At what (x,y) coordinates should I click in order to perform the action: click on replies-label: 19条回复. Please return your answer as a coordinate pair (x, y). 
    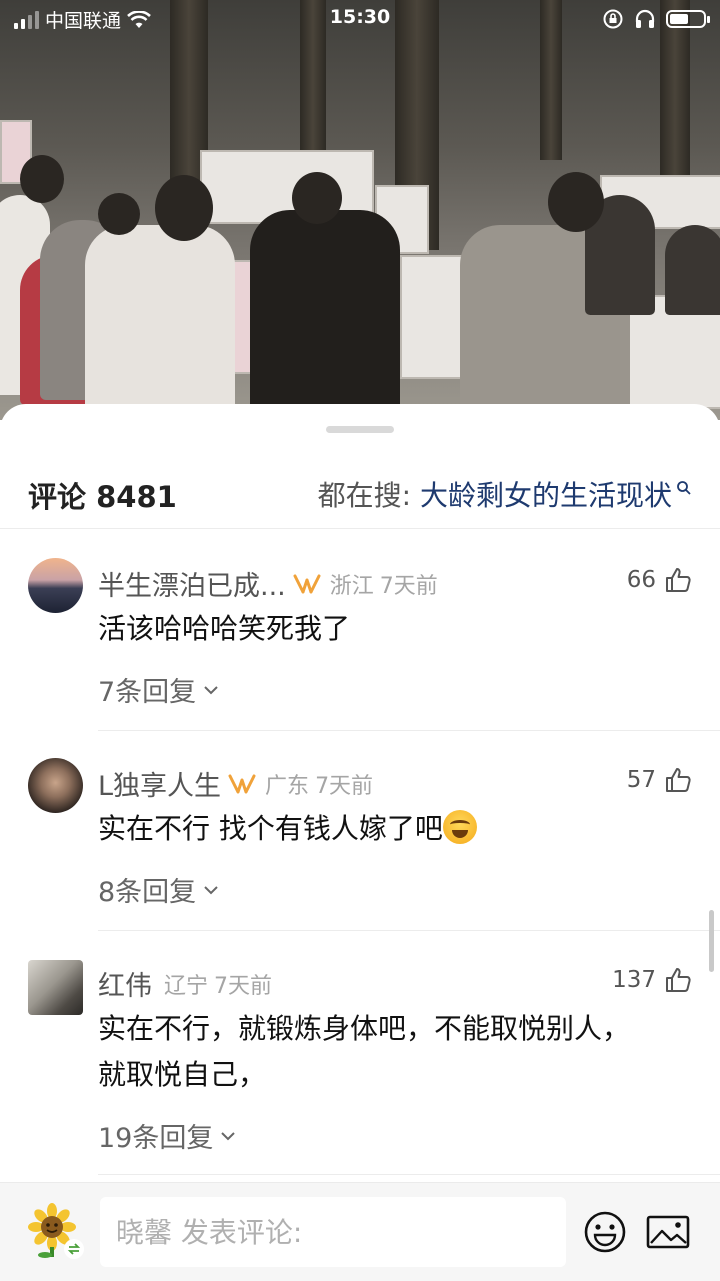
    Looking at the image, I should click on (156, 1138).